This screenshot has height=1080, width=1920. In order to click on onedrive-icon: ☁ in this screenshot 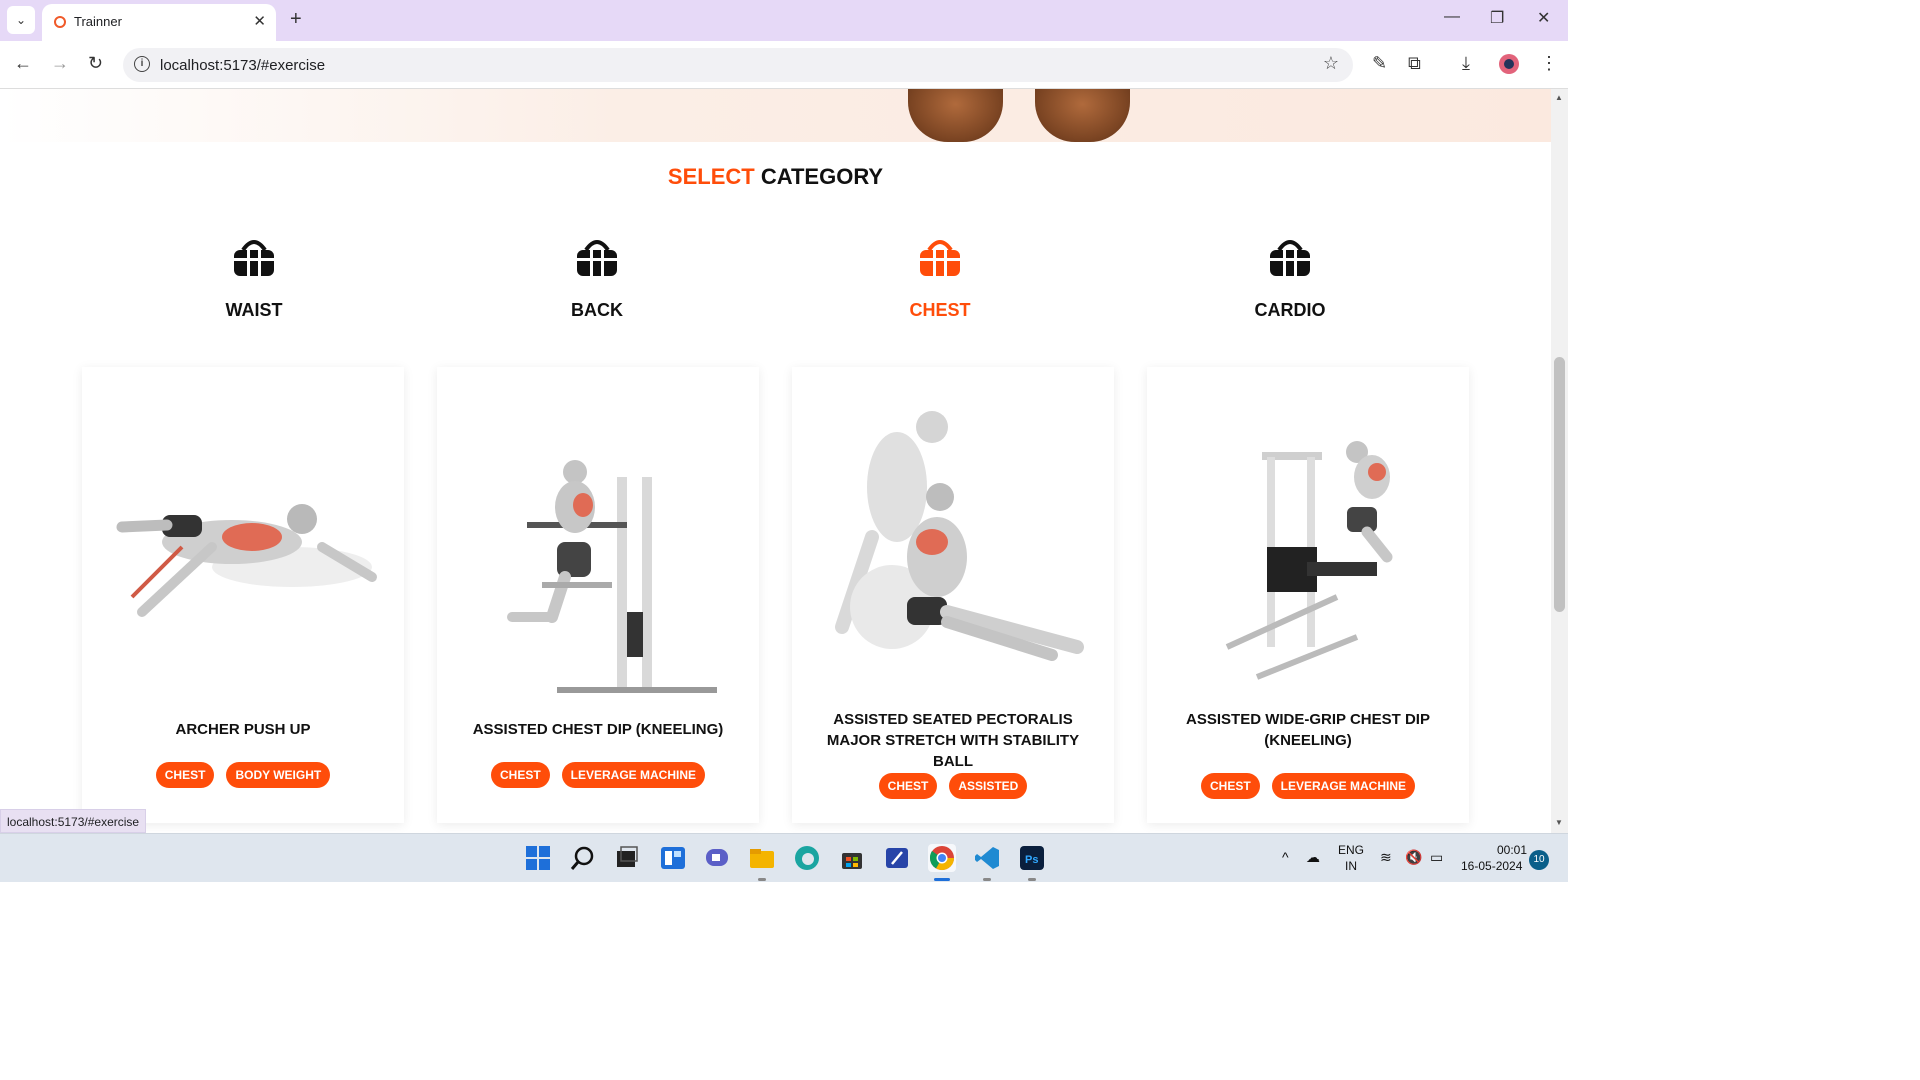, I will do `click(1313, 857)`.